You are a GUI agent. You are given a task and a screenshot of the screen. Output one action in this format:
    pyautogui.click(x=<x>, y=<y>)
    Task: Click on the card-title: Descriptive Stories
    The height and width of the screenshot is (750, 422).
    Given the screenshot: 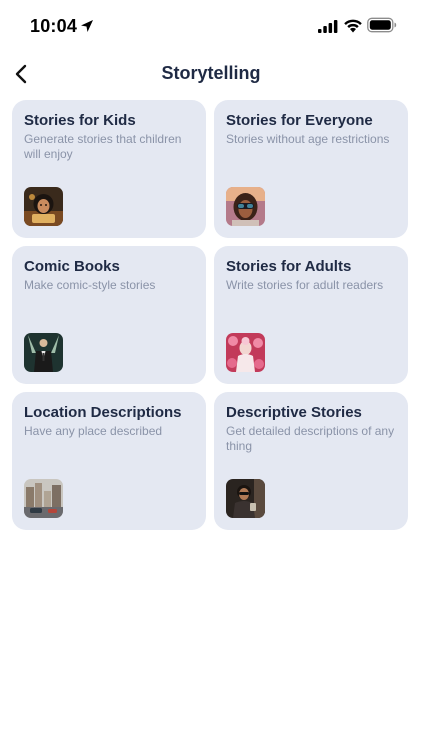 What is the action you would take?
    pyautogui.click(x=294, y=412)
    